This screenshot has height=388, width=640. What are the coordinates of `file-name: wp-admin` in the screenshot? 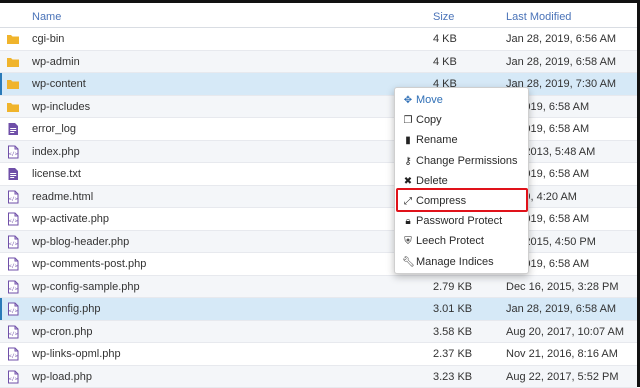 It's located at (56, 62).